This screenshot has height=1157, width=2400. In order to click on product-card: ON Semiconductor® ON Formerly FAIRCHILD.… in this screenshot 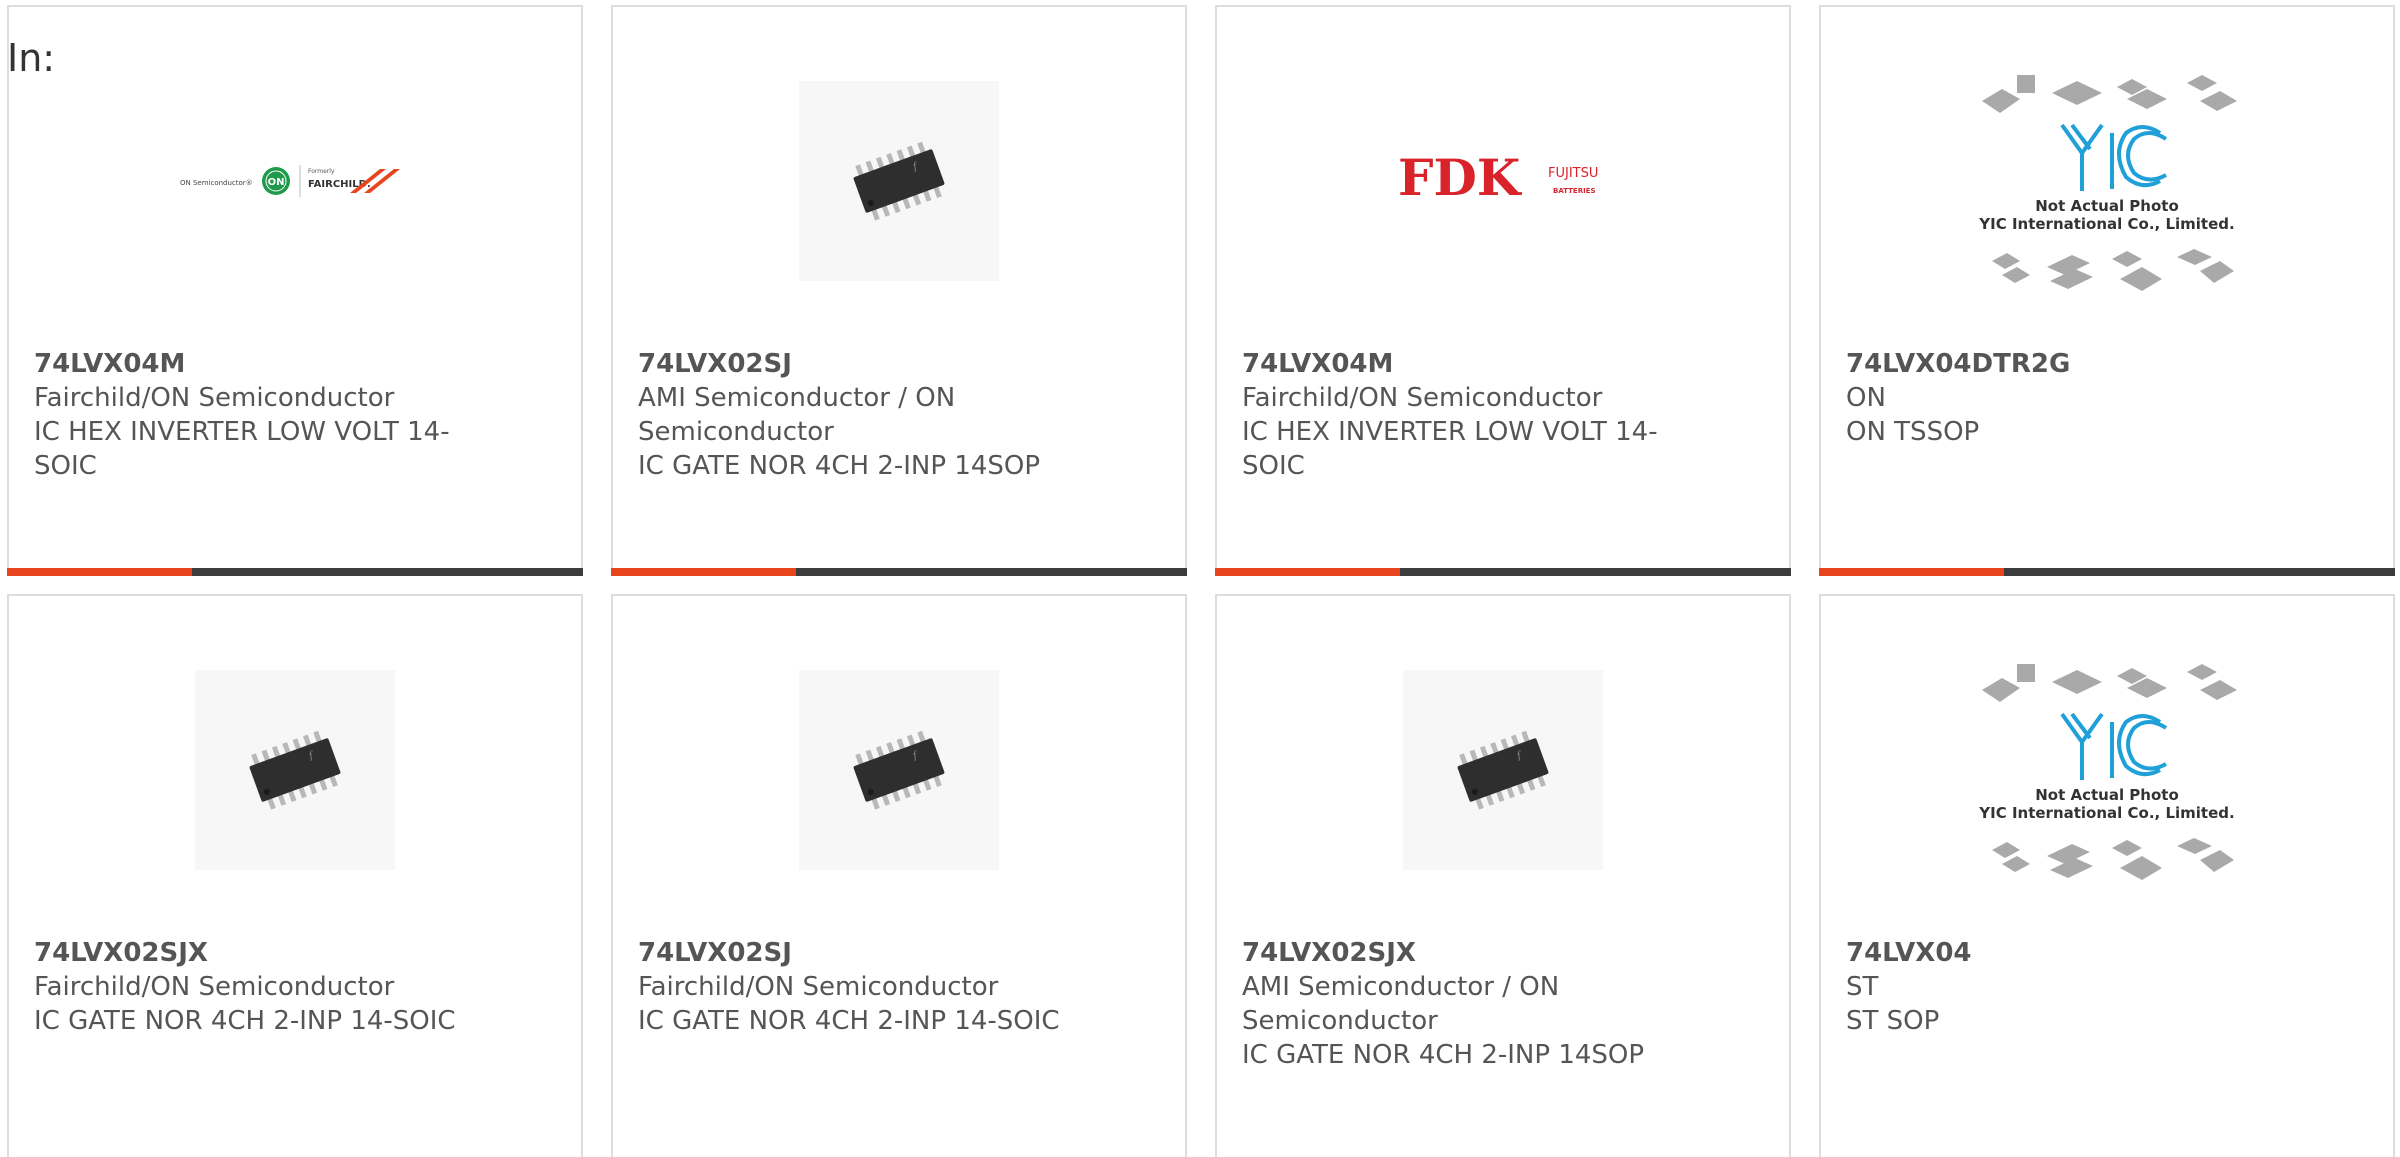, I will do `click(295, 290)`.